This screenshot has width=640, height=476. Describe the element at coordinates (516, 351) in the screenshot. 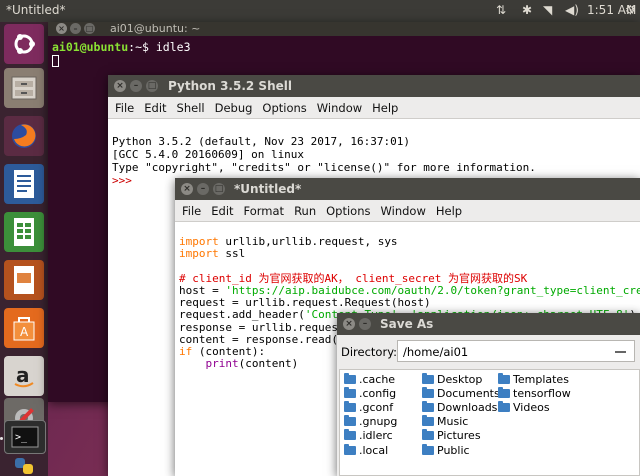

I see `directory-select: /home/ai01` at that location.